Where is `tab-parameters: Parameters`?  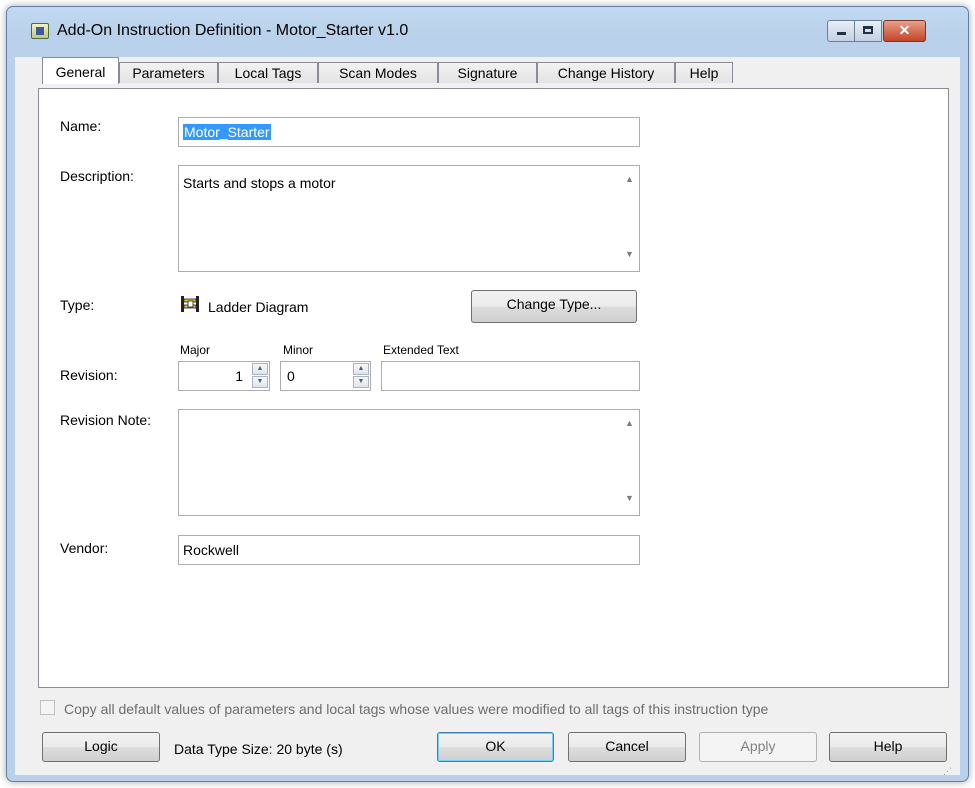 tab-parameters: Parameters is located at coordinates (168, 72).